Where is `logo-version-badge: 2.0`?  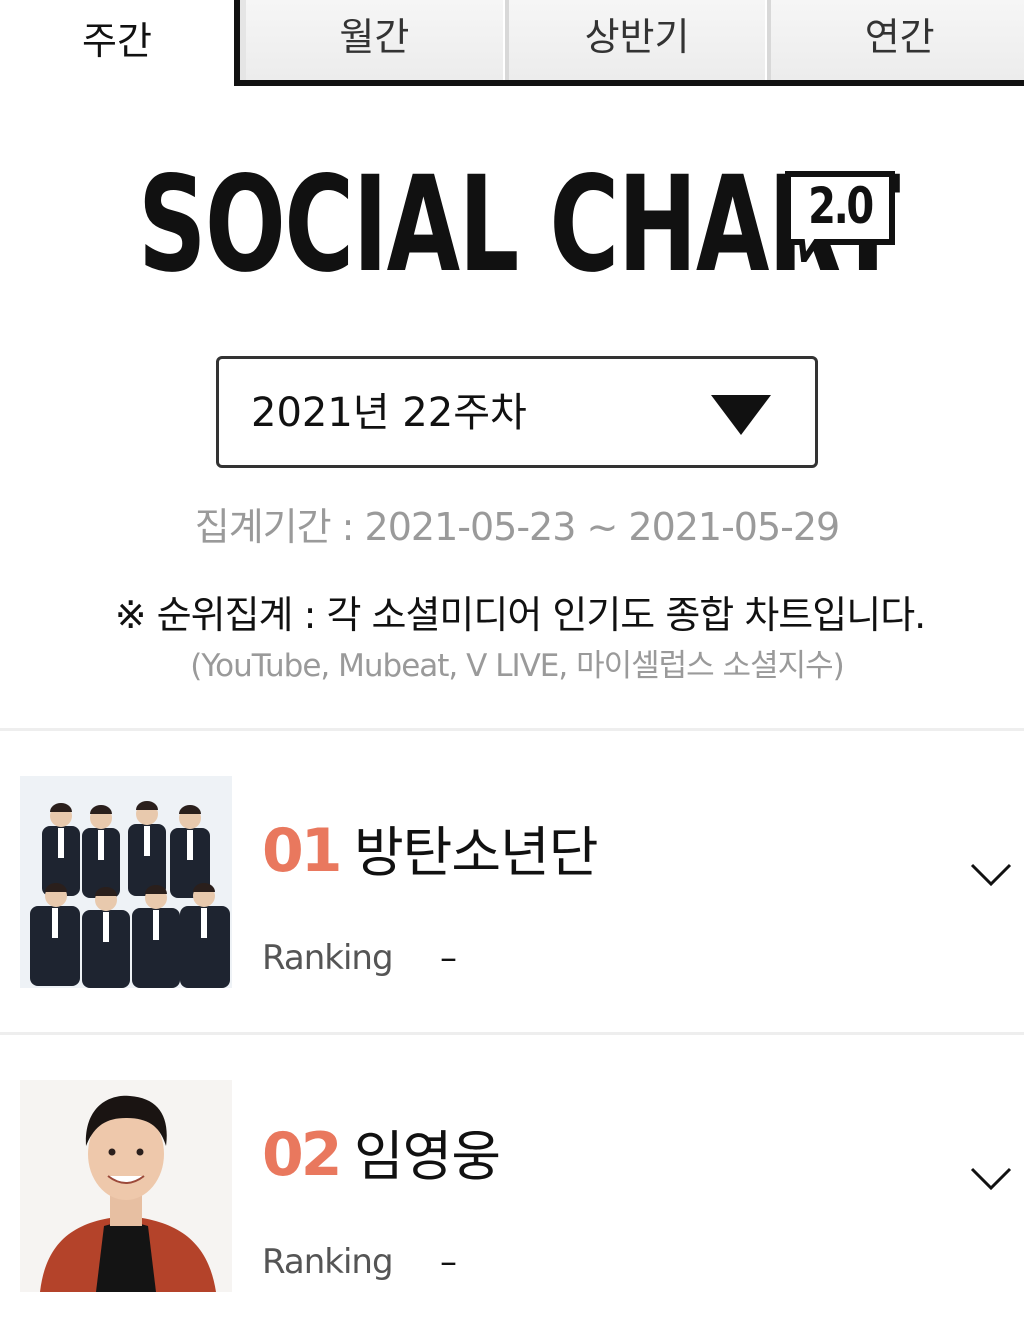
logo-version-badge: 2.0 is located at coordinates (840, 216).